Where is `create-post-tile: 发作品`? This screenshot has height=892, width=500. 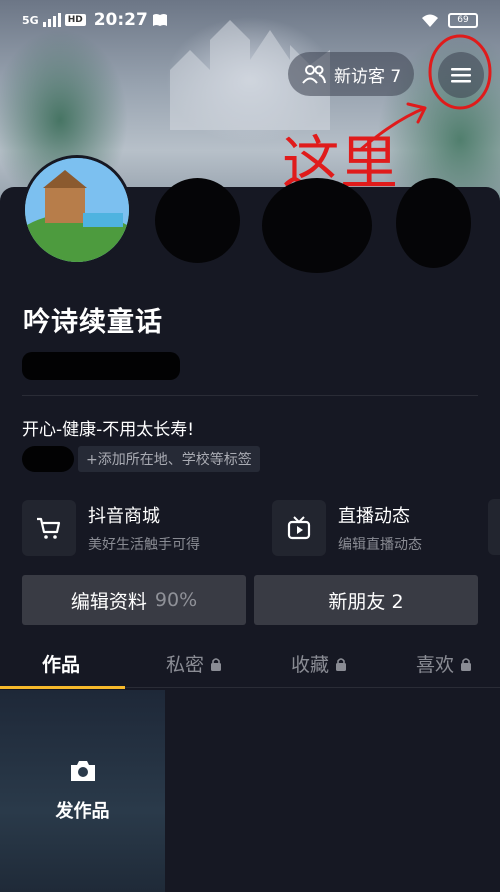
create-post-tile: 发作品 is located at coordinates (82, 791).